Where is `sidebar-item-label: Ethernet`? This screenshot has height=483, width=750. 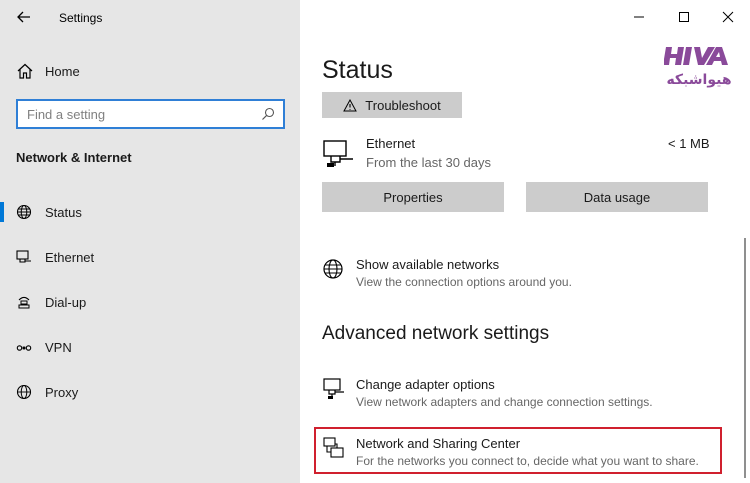 sidebar-item-label: Ethernet is located at coordinates (70, 257).